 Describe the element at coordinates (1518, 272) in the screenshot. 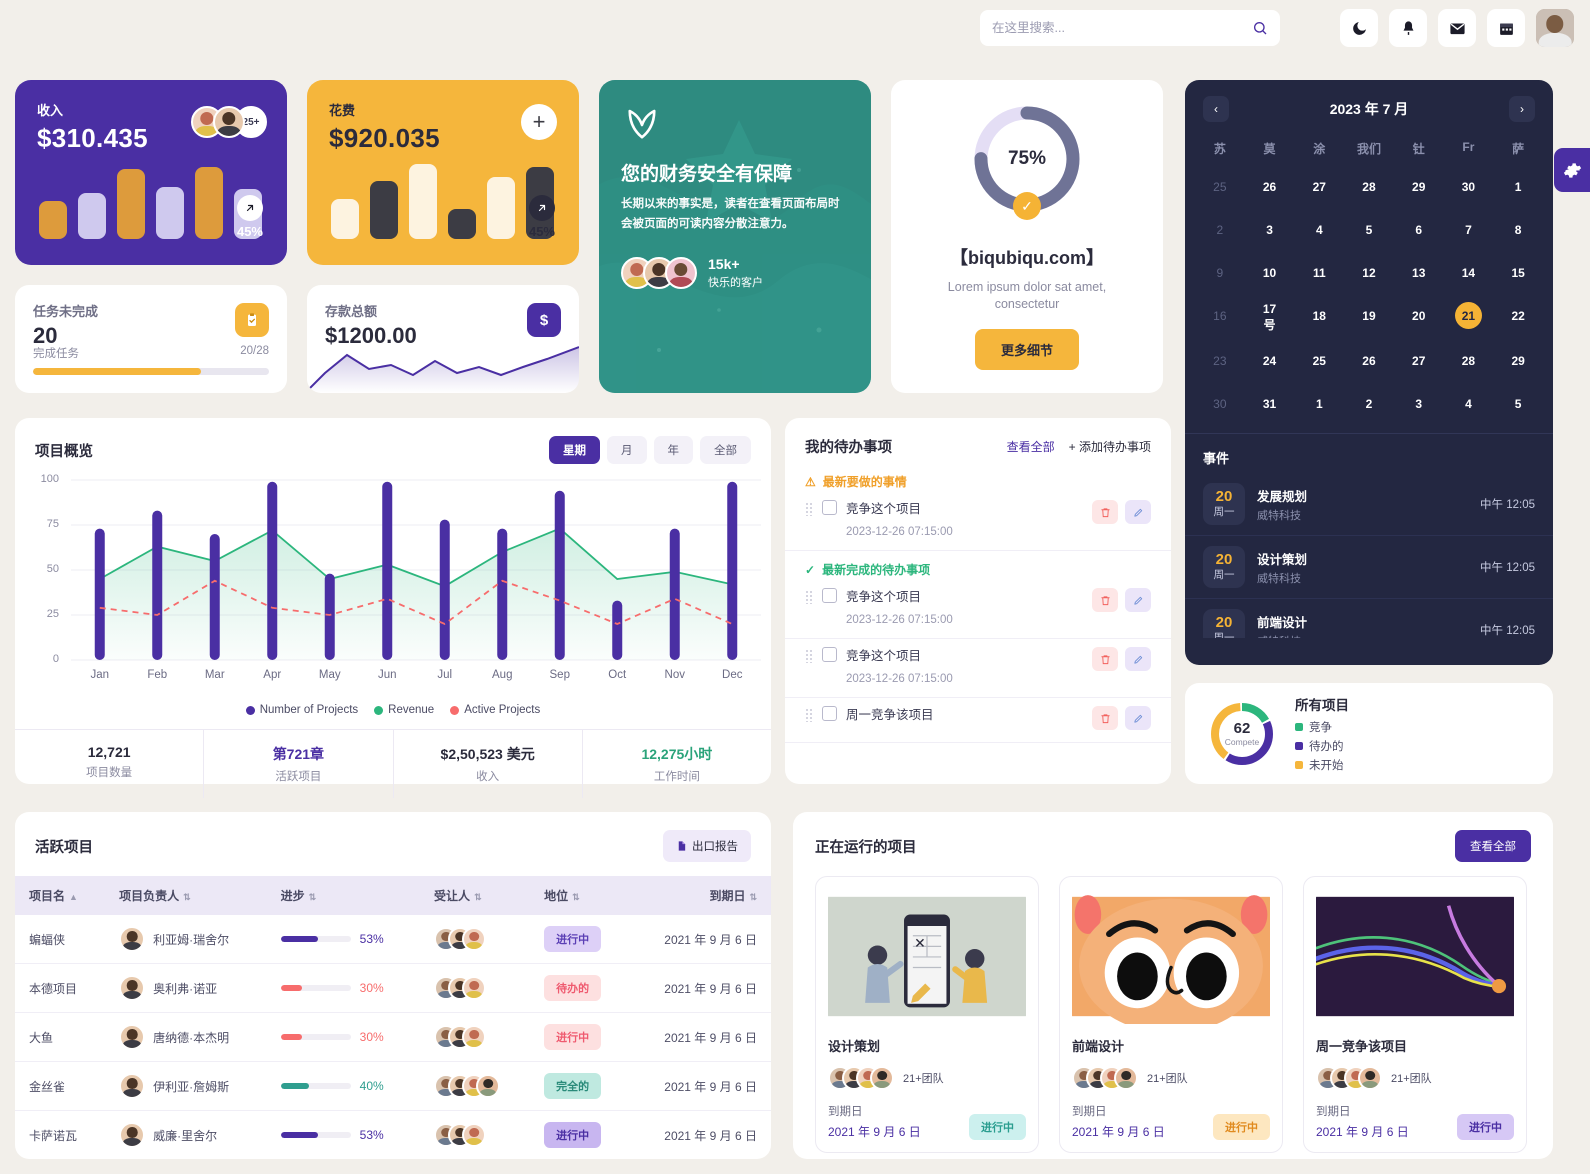

I see `calendar-day: 15` at that location.